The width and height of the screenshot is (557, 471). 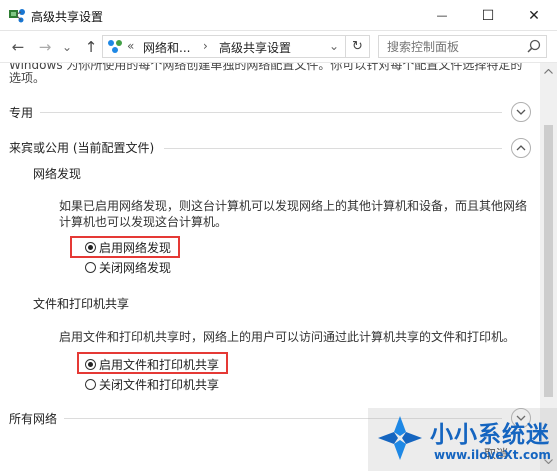 What do you see at coordinates (449, 46) in the screenshot?
I see `search-input` at bounding box center [449, 46].